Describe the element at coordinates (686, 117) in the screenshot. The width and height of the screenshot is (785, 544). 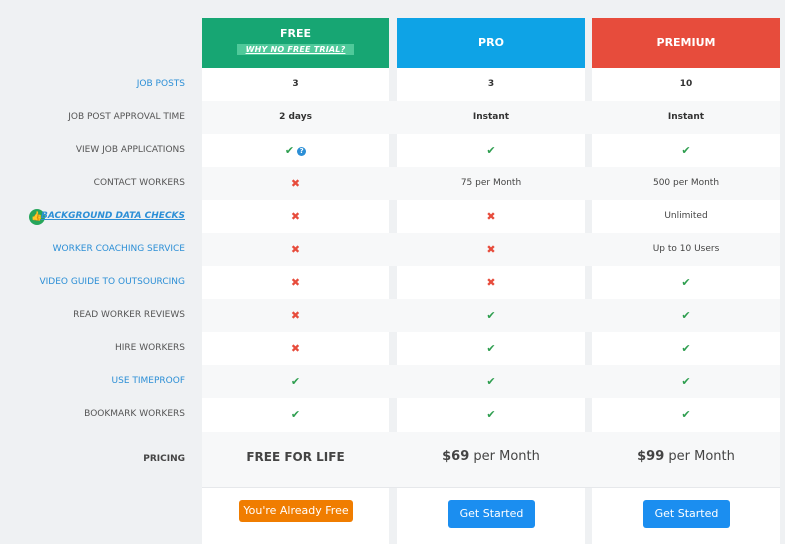
I see `premium-approval-time: Instant` at that location.